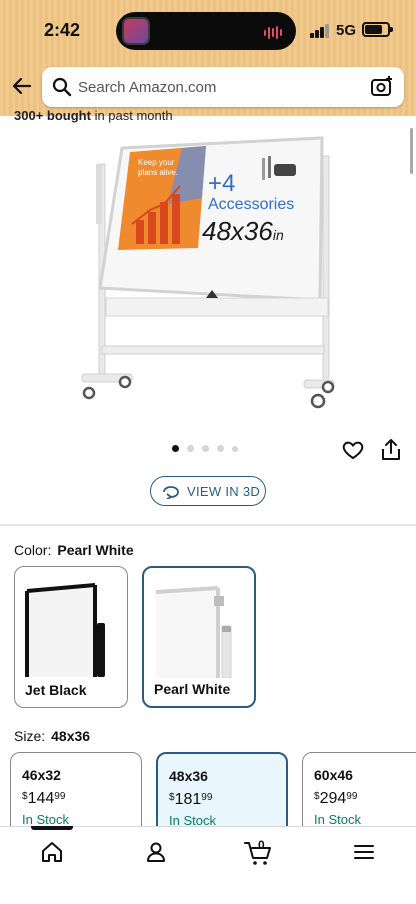 The width and height of the screenshot is (416, 904). I want to click on rotate-3d-icon, so click(171, 491).